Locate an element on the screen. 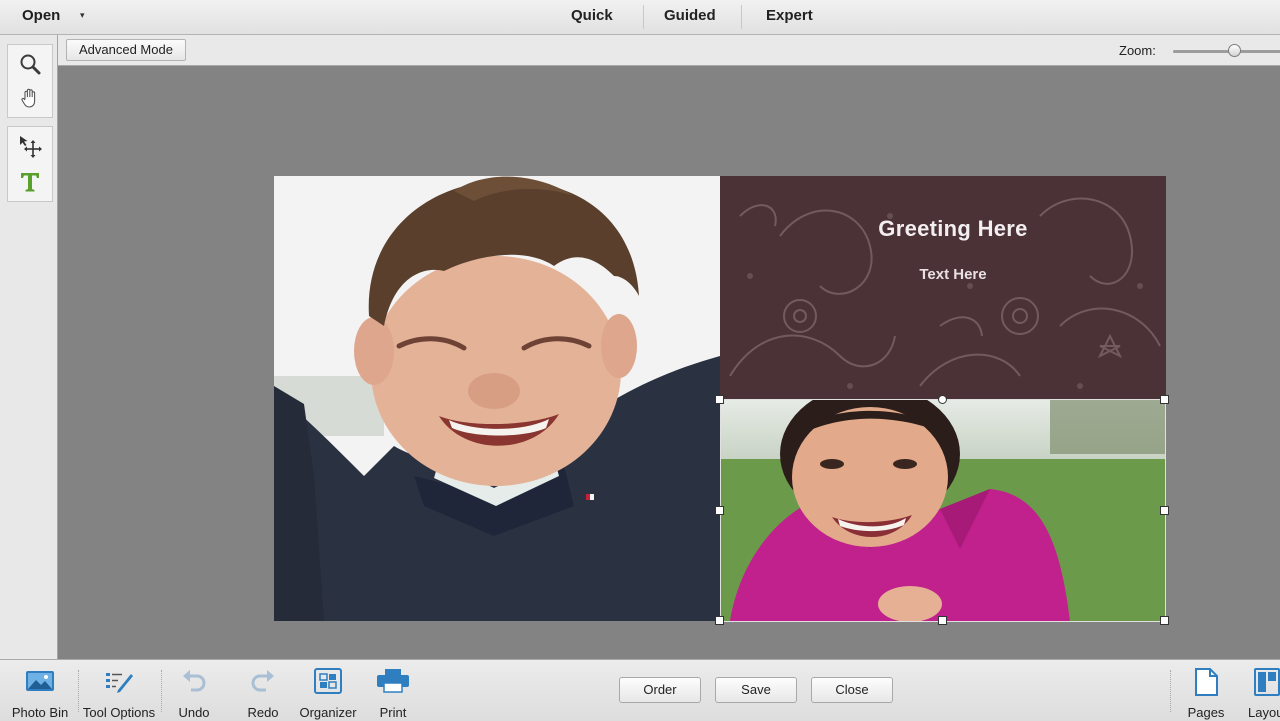 The height and width of the screenshot is (721, 1280). tool-options-icon is located at coordinates (119, 683).